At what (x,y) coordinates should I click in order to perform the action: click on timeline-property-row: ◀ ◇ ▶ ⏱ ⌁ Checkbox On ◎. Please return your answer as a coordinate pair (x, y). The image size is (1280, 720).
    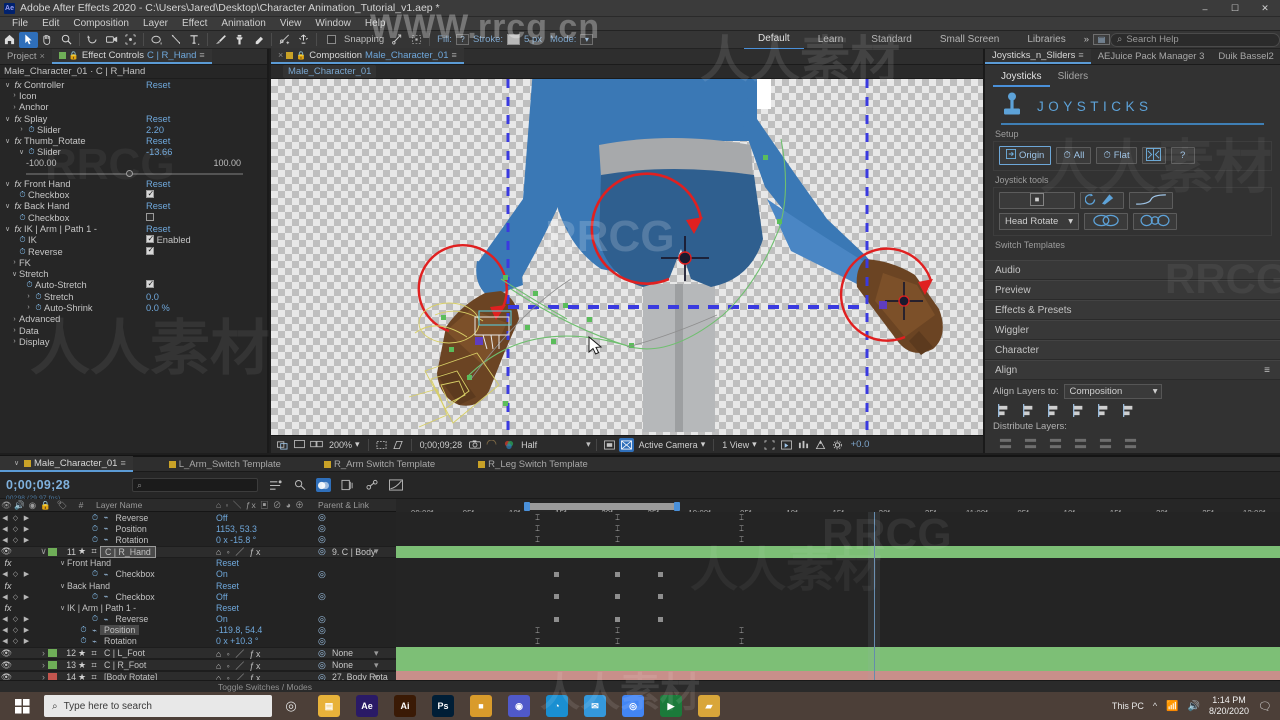
    Looking at the image, I should click on (198, 574).